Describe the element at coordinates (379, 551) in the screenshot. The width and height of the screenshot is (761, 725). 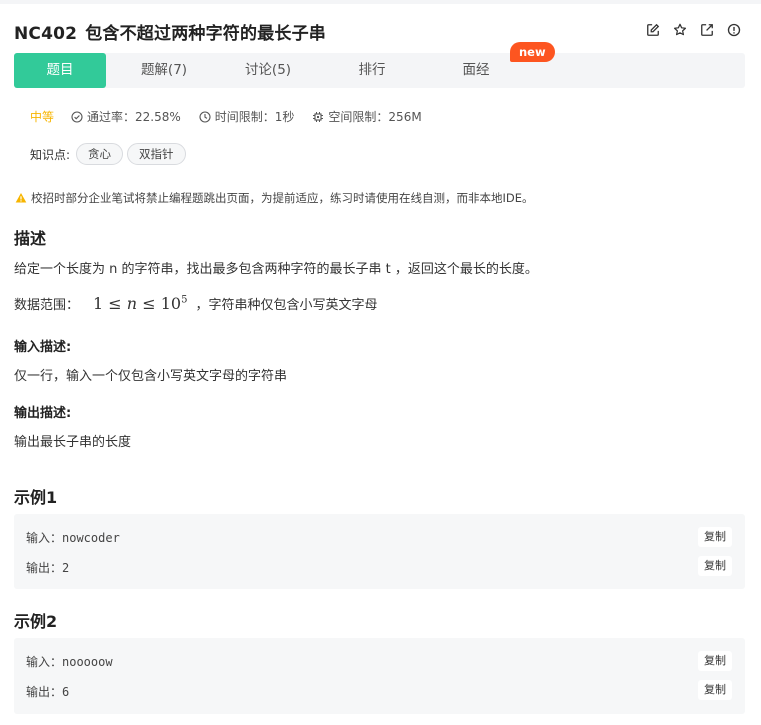
I see `example-1-box: 输入：nowcoder 复制 输出：2 复制` at that location.